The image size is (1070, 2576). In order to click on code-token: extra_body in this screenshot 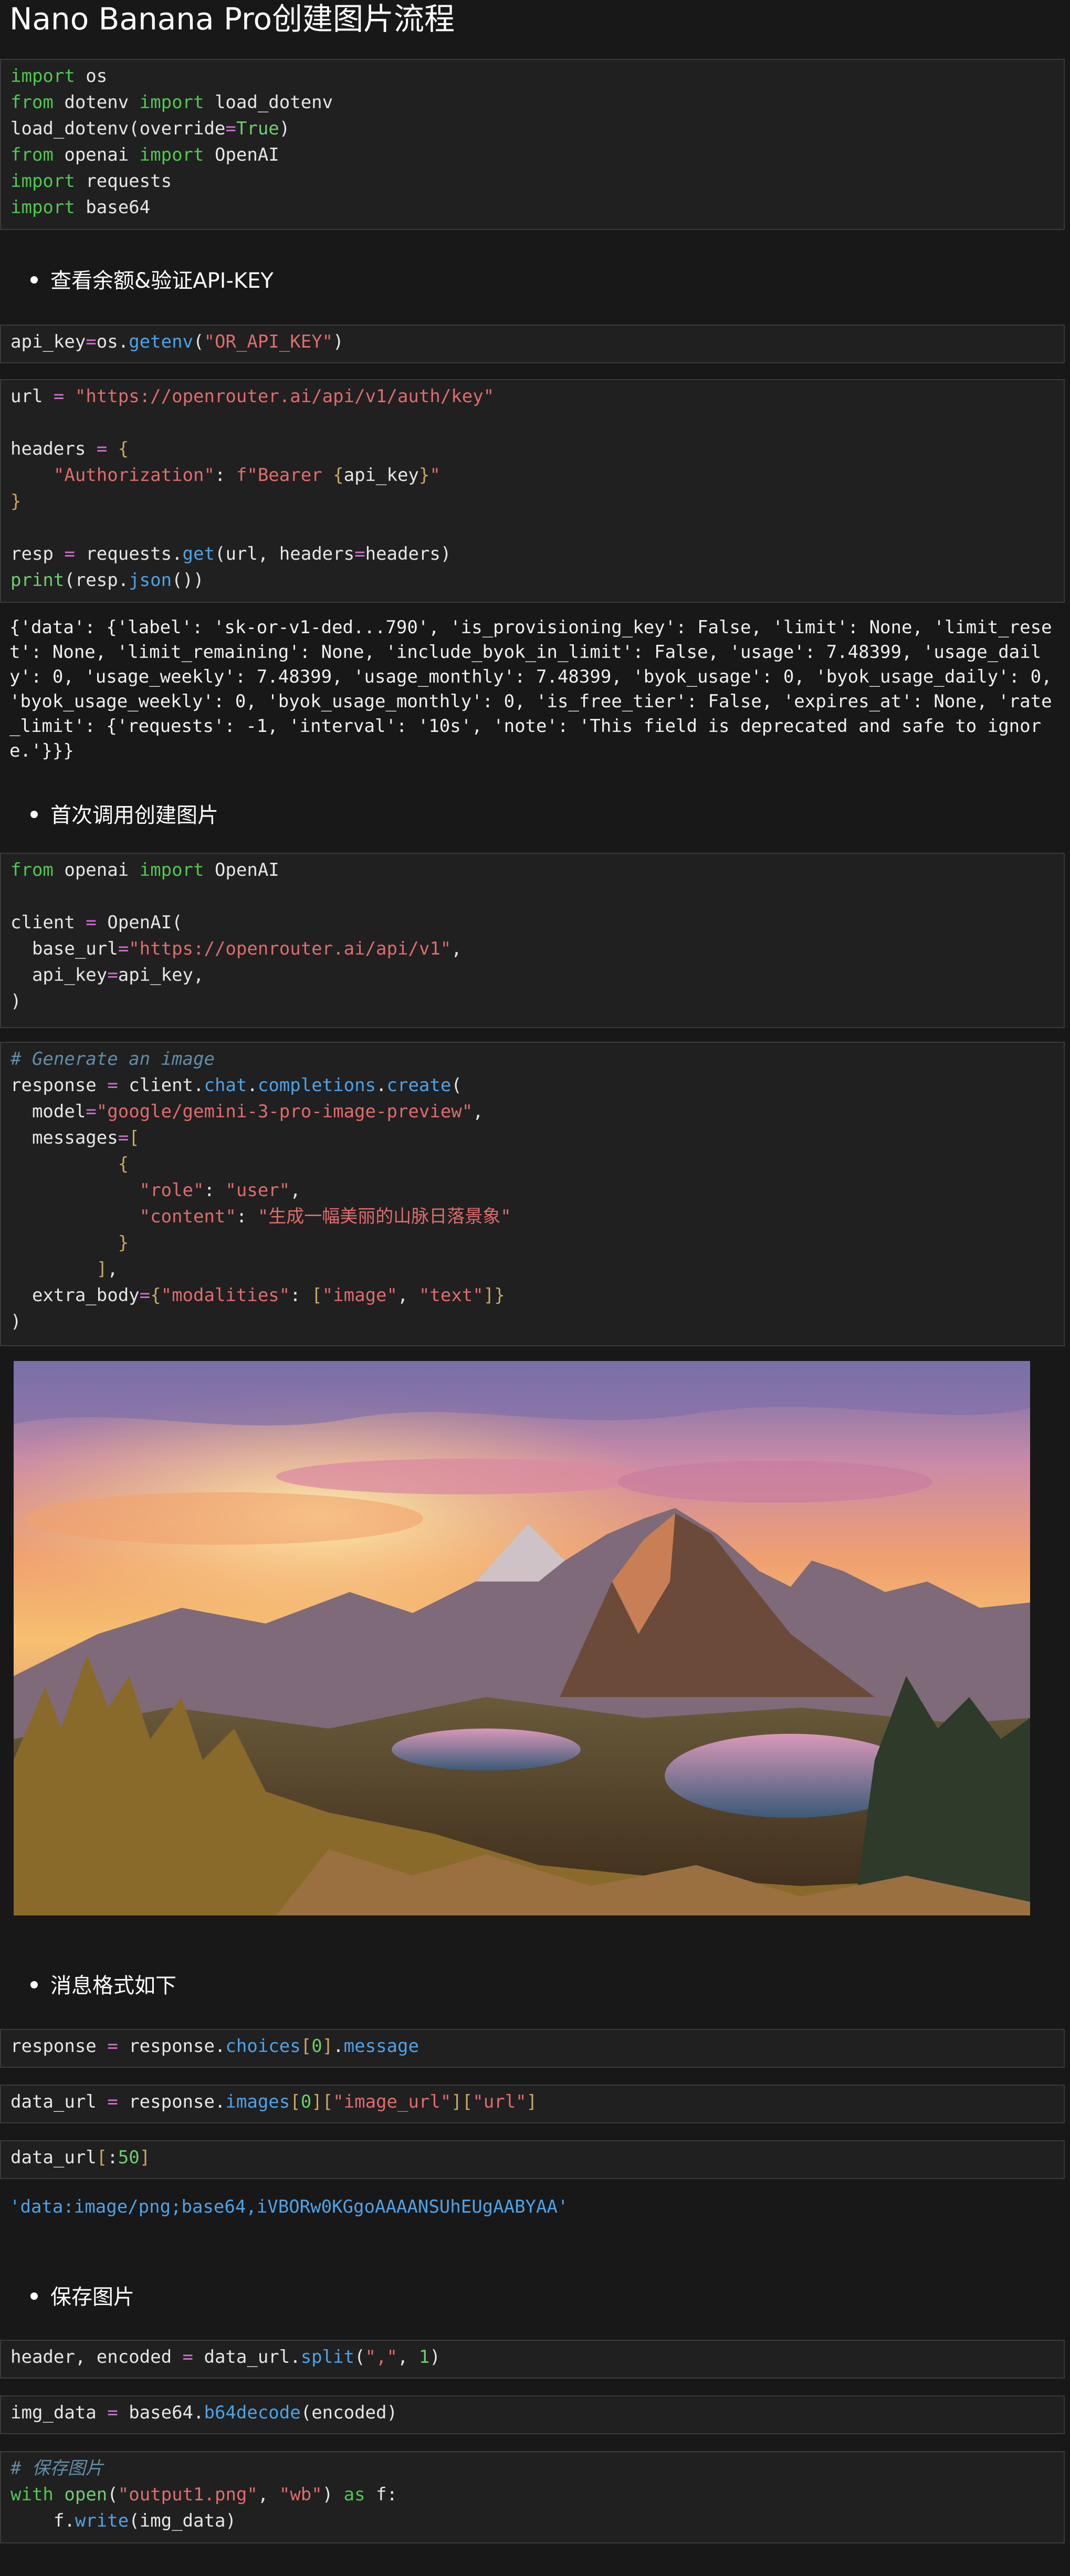, I will do `click(75, 1296)`.